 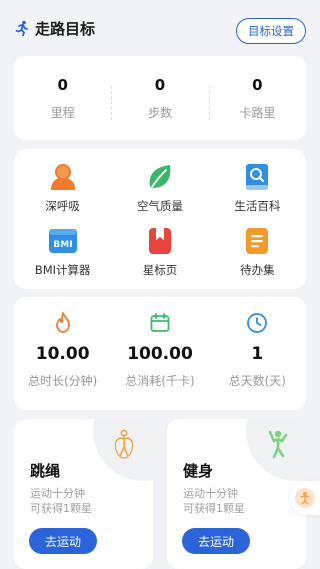 I want to click on calendar-icon, so click(x=160, y=322).